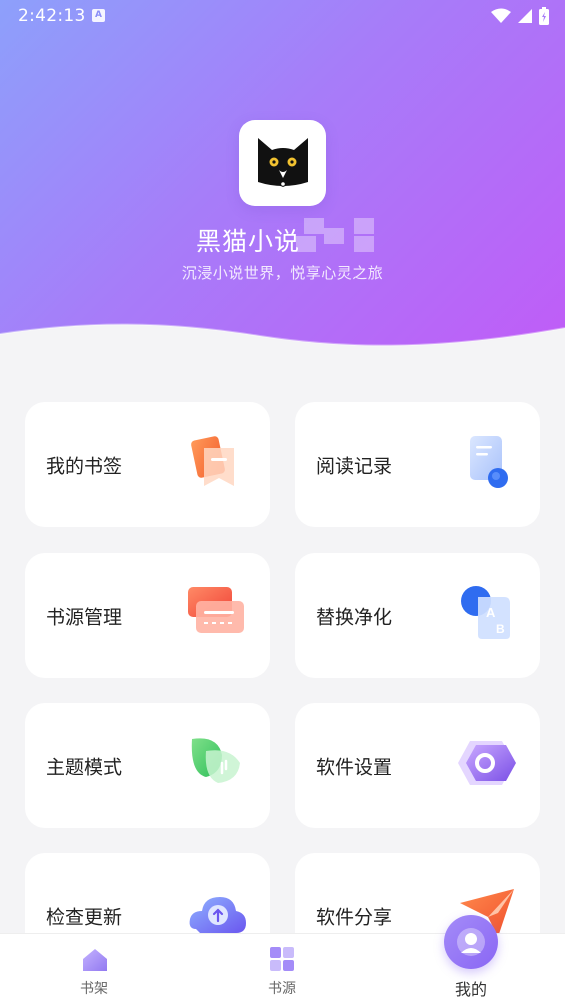  What do you see at coordinates (282, 273) in the screenshot?
I see `app-slogan: 沉浸小说世界，悦享心灵之旅` at bounding box center [282, 273].